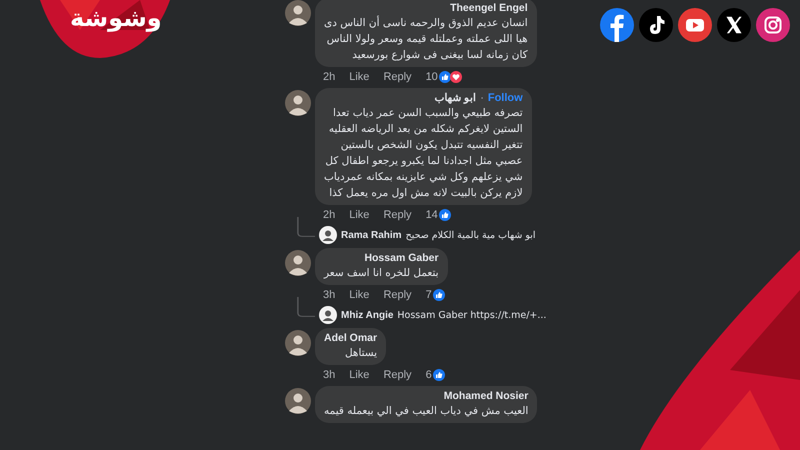  What do you see at coordinates (429, 295) in the screenshot?
I see `reaction-count: 7` at bounding box center [429, 295].